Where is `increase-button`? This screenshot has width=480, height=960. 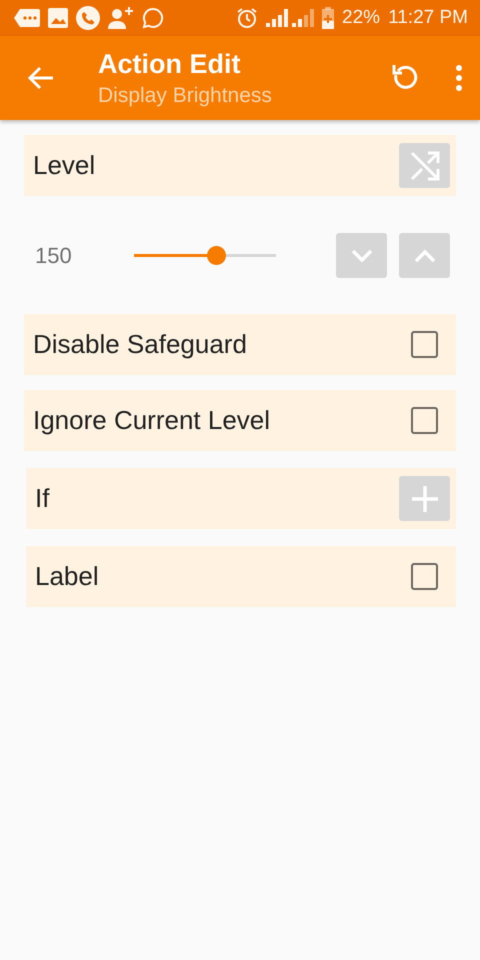
increase-button is located at coordinates (424, 255).